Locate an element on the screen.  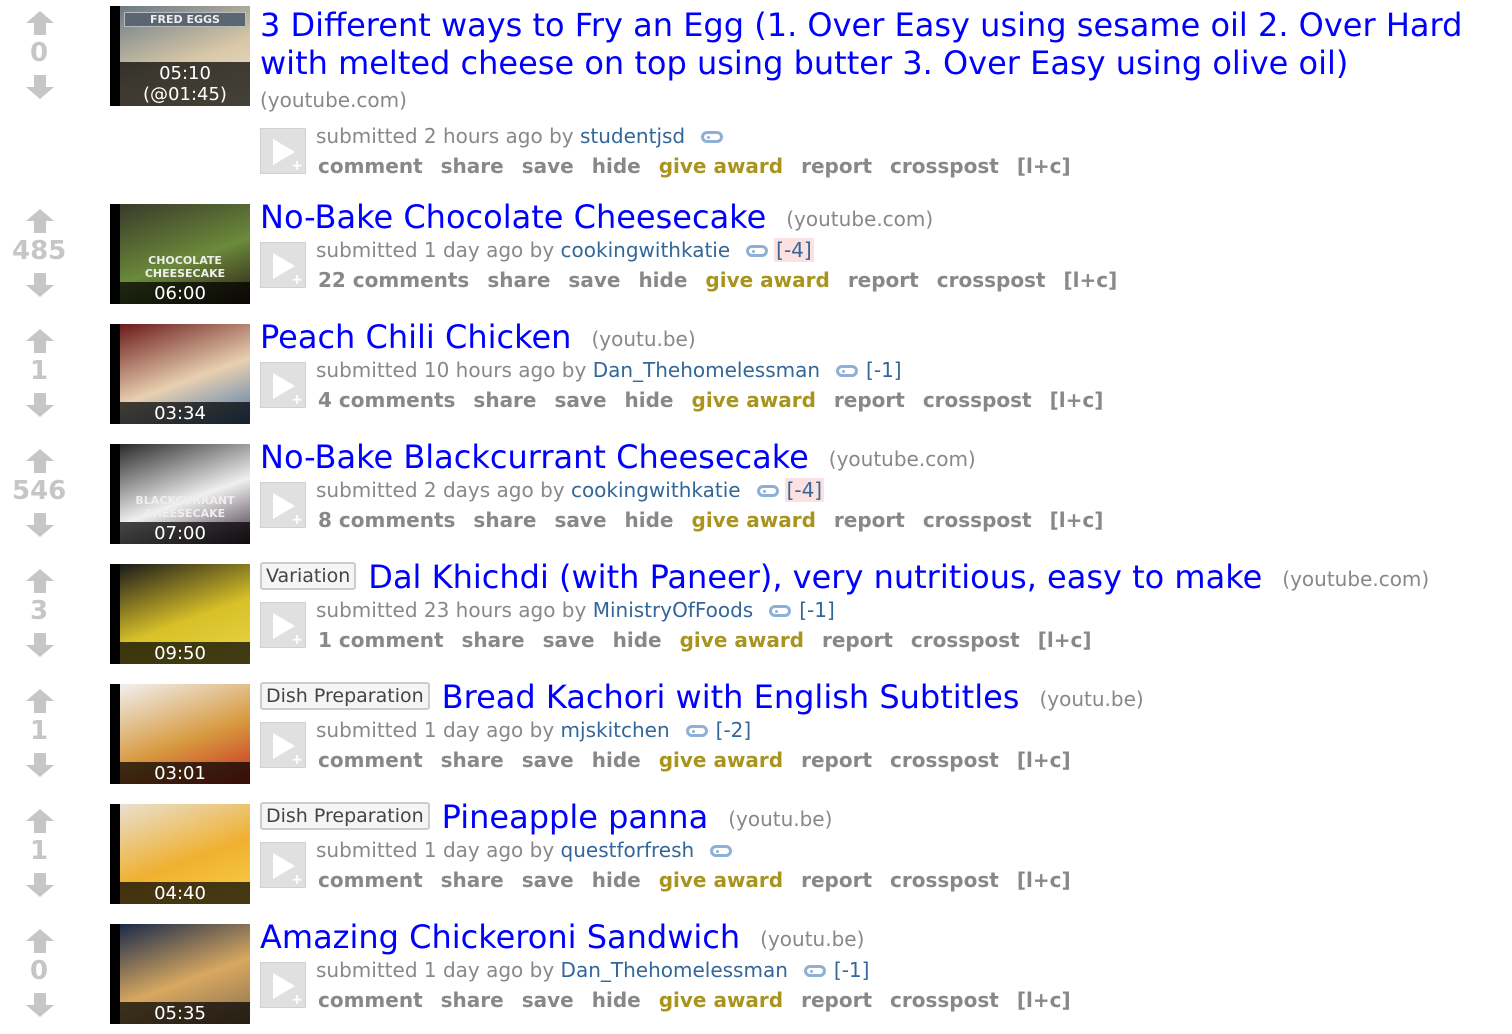
author-link: MinistryOfFoods is located at coordinates (673, 610).